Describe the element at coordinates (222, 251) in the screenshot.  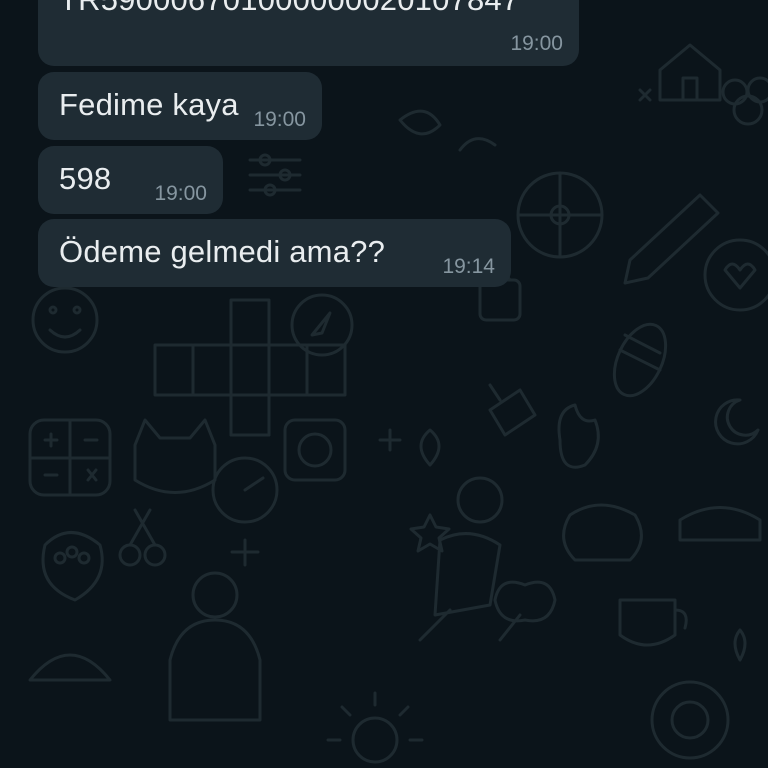
I see `message-text: Ödeme gelmedi ama??` at that location.